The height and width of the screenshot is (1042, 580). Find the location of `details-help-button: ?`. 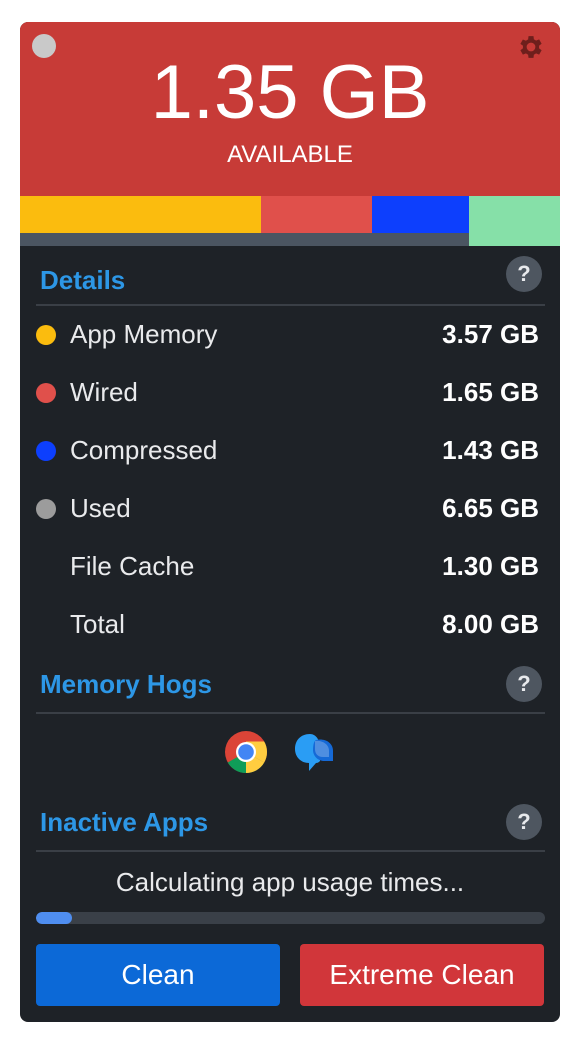

details-help-button: ? is located at coordinates (524, 274).